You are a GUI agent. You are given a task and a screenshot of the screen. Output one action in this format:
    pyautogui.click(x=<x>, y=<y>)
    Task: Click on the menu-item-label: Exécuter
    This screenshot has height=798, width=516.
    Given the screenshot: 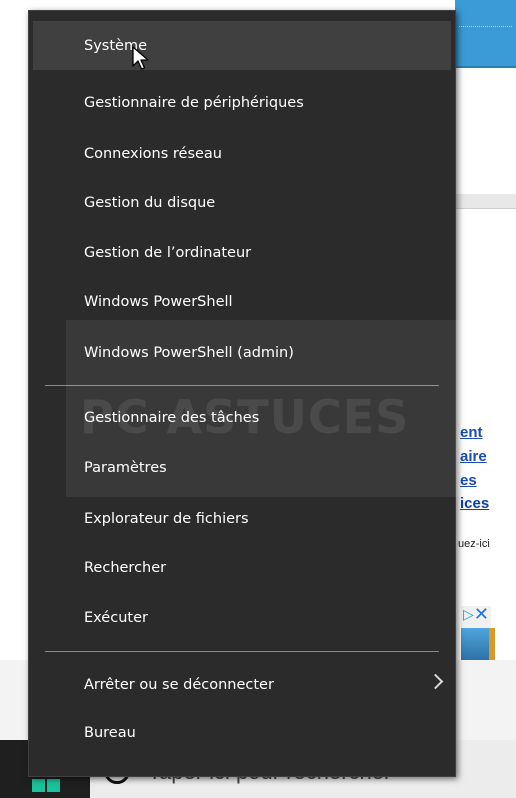 What is the action you would take?
    pyautogui.click(x=116, y=617)
    